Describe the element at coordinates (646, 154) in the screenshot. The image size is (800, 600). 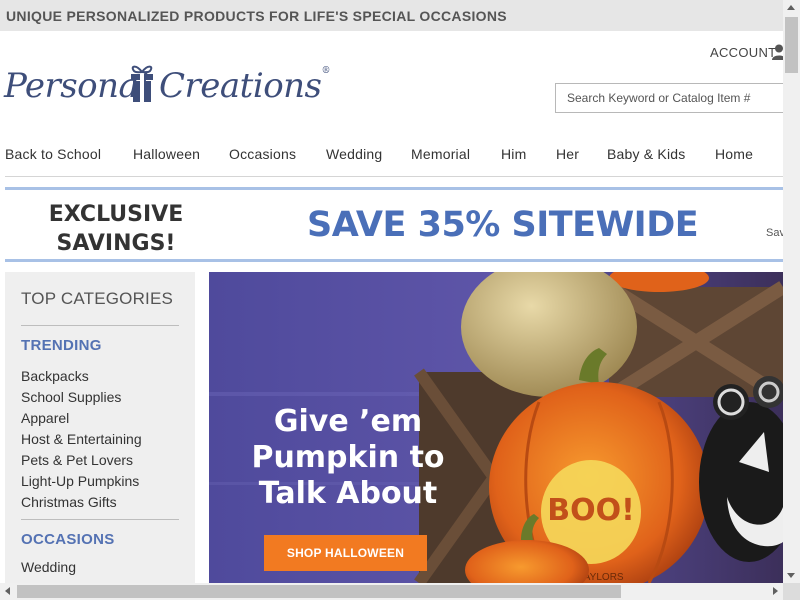
I see `nav-baby-kids: Baby & Kids` at that location.